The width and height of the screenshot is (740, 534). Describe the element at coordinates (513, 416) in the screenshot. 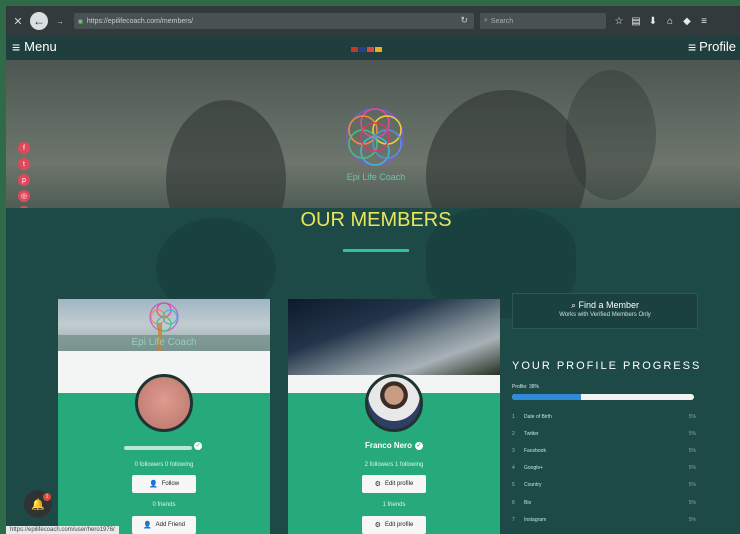

I see `progress-item-number: 1` at that location.